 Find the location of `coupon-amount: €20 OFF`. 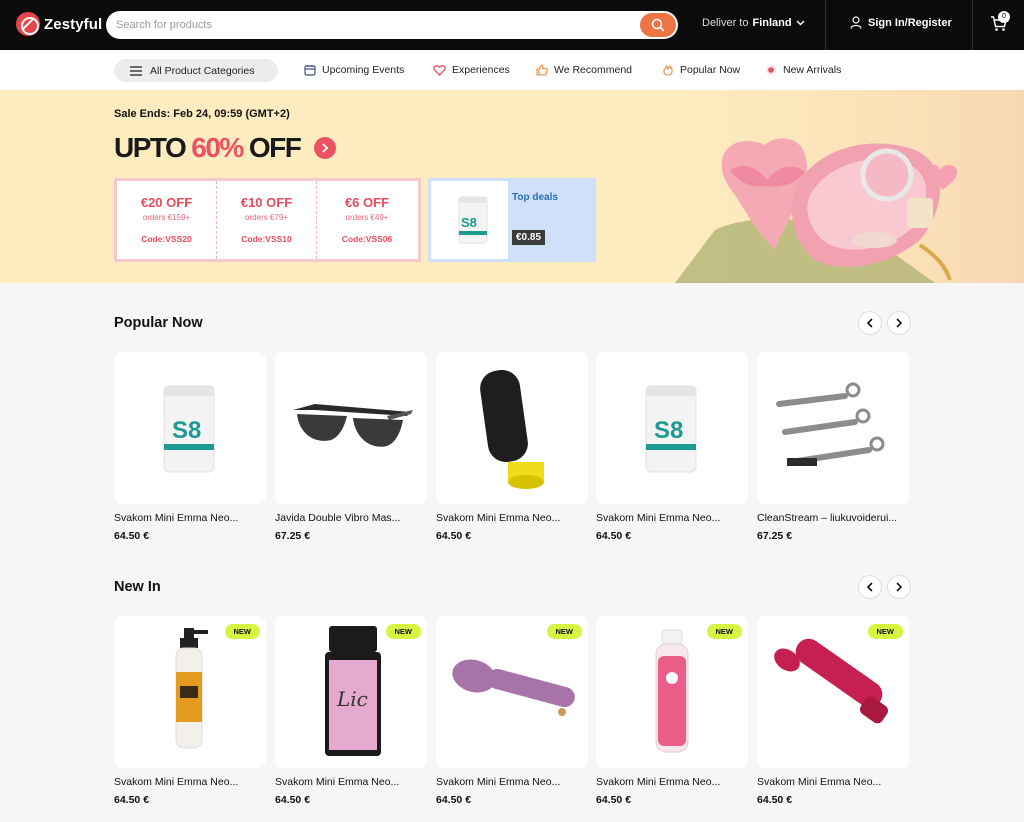

coupon-amount: €20 OFF is located at coordinates (166, 202).